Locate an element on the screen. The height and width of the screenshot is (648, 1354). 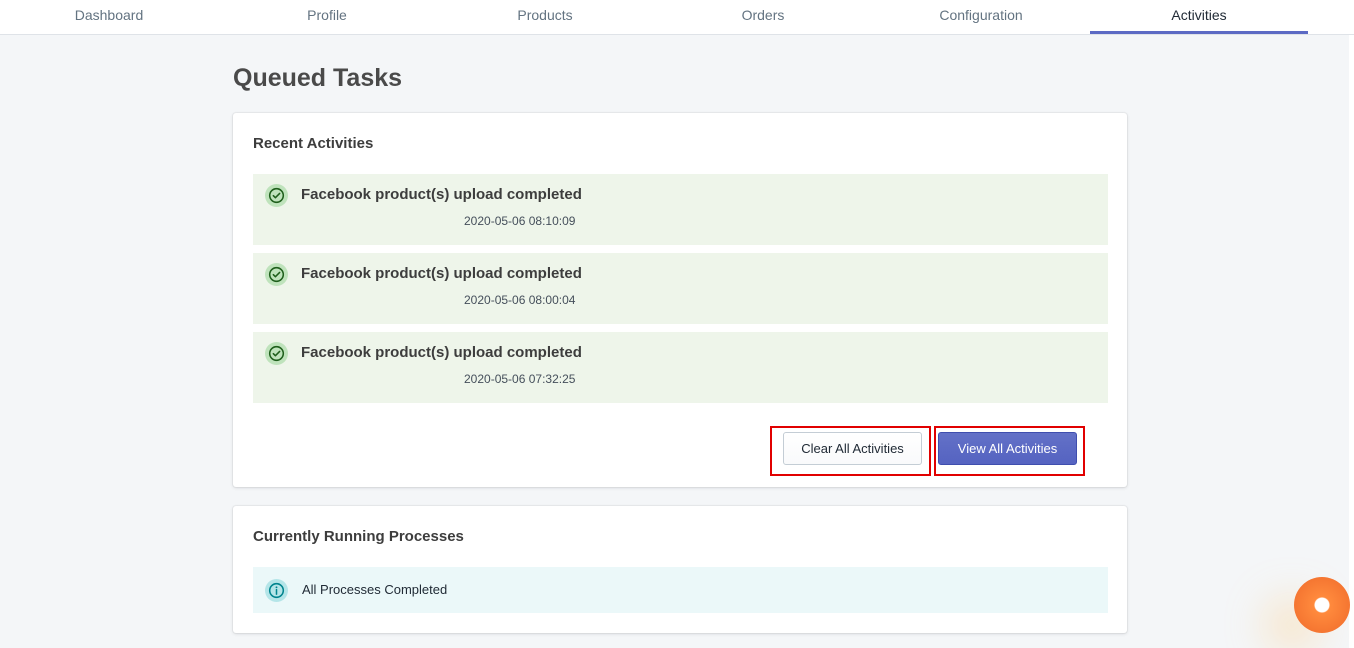
card-title-running-processes: Currently Running Processes is located at coordinates (358, 536).